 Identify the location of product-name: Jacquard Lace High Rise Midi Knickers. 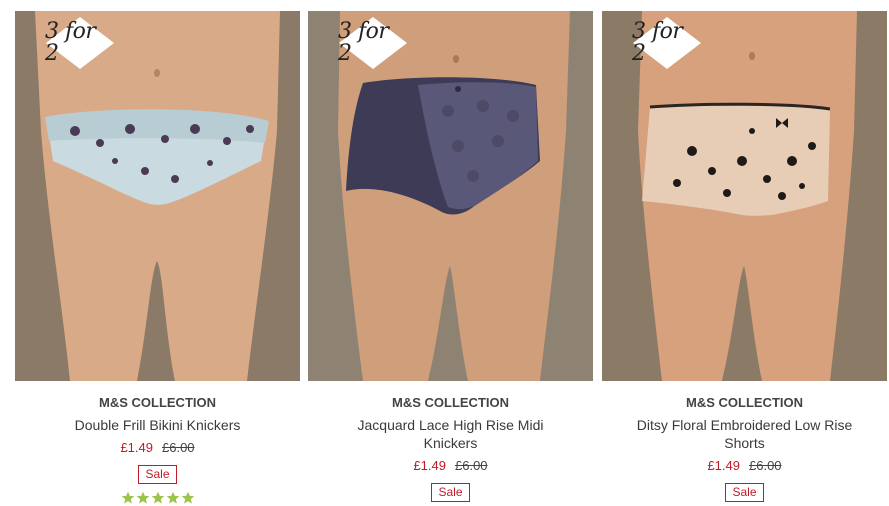
(450, 434).